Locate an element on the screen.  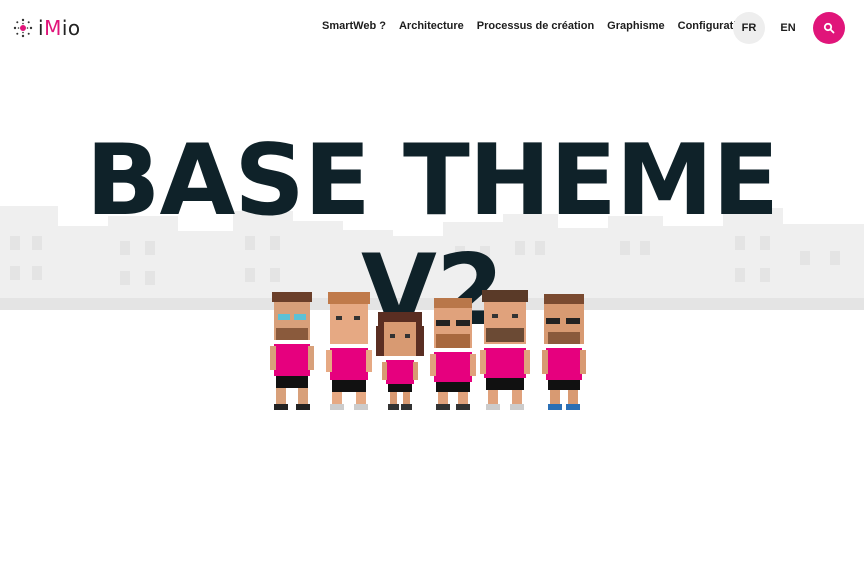
search-button is located at coordinates (829, 28).